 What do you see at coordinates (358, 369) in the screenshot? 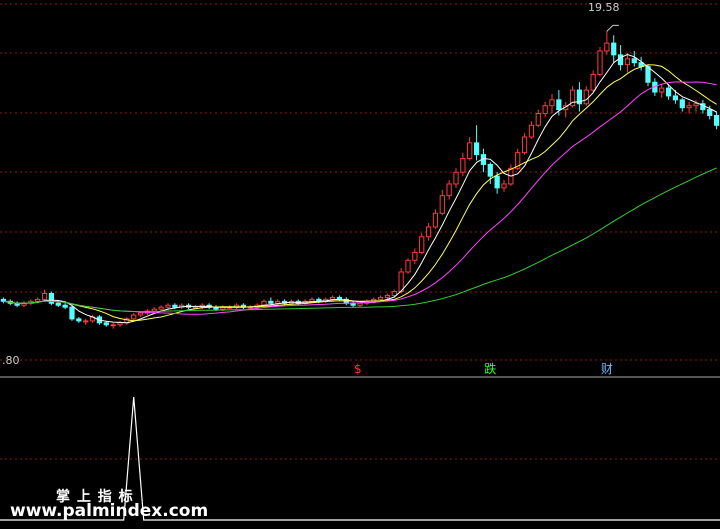
I see `signal-label: $` at bounding box center [358, 369].